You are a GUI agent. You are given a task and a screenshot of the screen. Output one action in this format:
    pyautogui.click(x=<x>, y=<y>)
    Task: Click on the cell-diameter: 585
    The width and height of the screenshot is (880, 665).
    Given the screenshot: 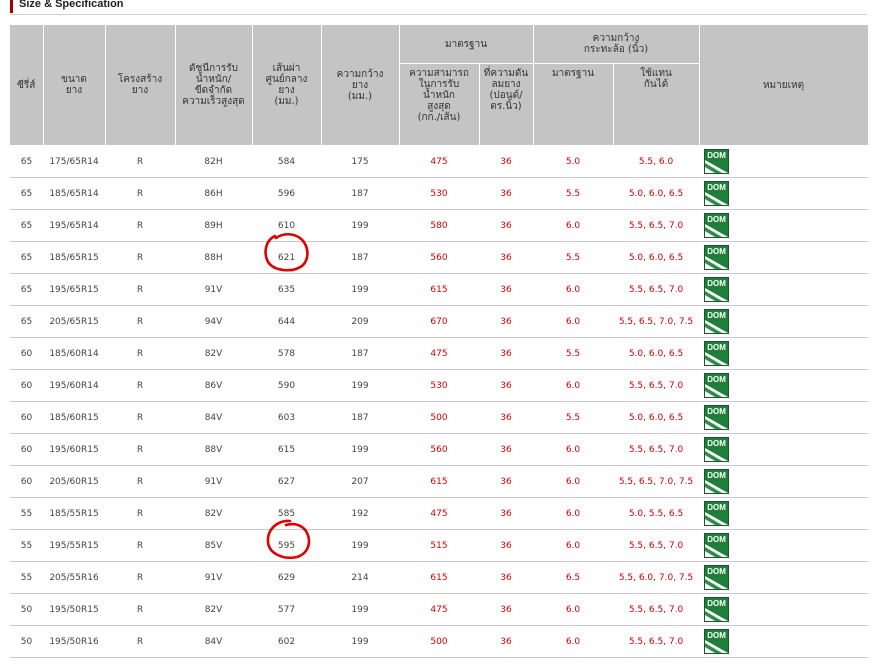 What is the action you would take?
    pyautogui.click(x=286, y=513)
    